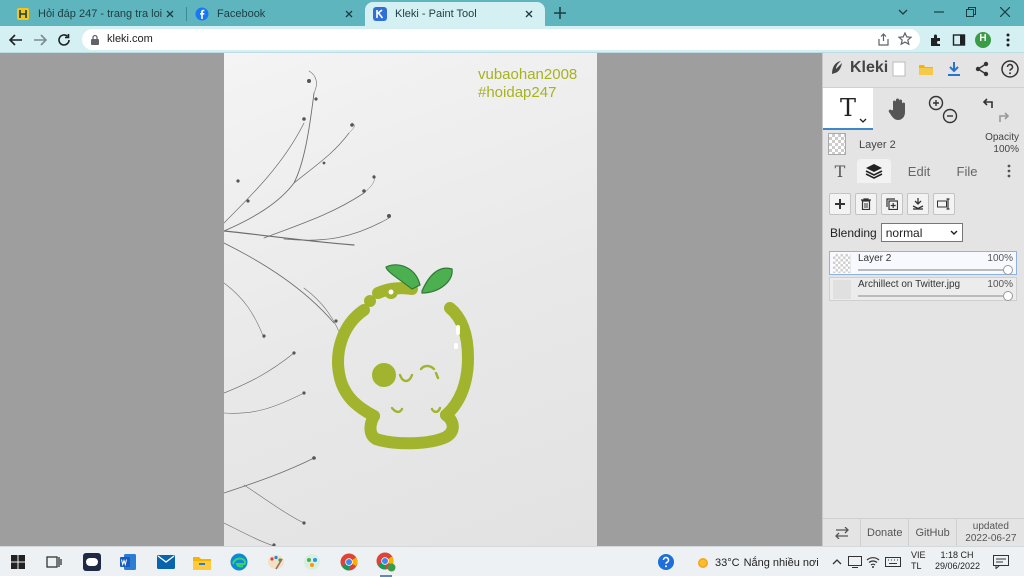 The height and width of the screenshot is (577, 1024). Describe the element at coordinates (1009, 171) in the screenshot. I see `more-menu-icon` at that location.